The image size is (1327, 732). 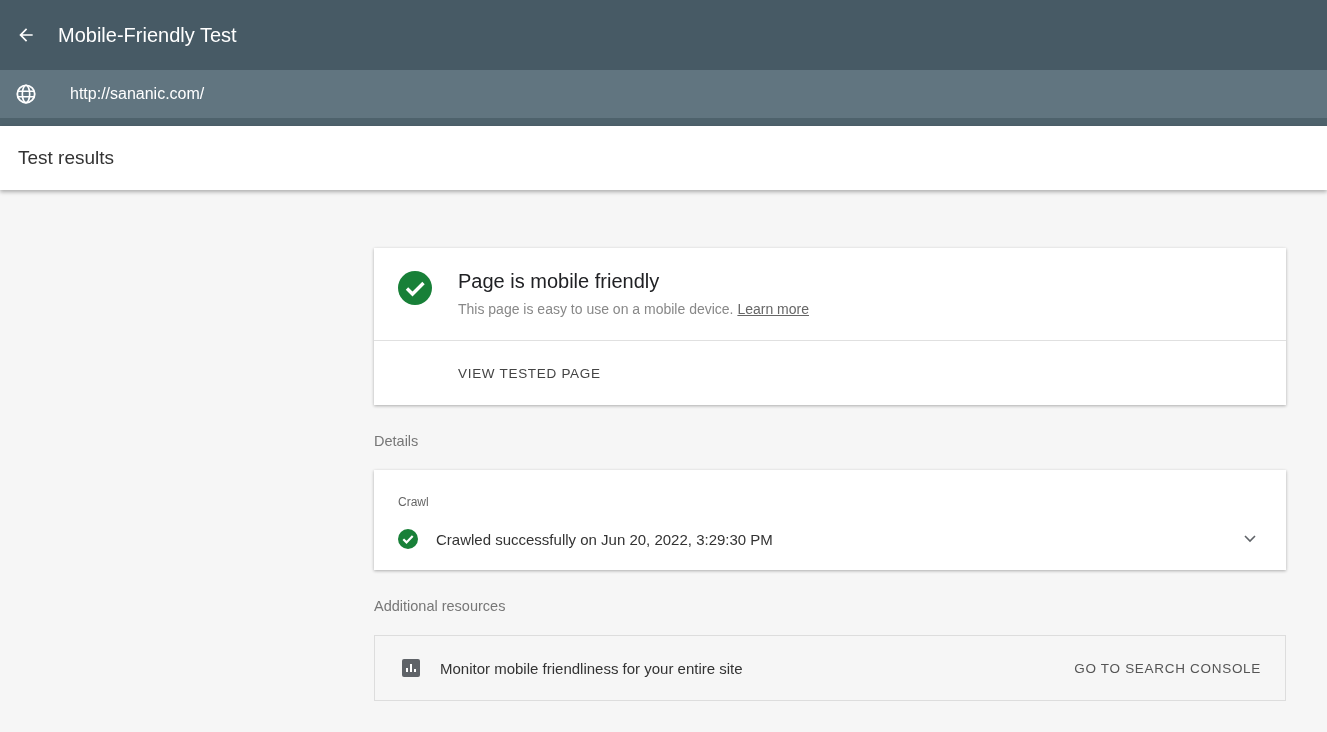 What do you see at coordinates (1167, 668) in the screenshot?
I see `go-to-search-console-button: GO TO SEARCH CONSOLE` at bounding box center [1167, 668].